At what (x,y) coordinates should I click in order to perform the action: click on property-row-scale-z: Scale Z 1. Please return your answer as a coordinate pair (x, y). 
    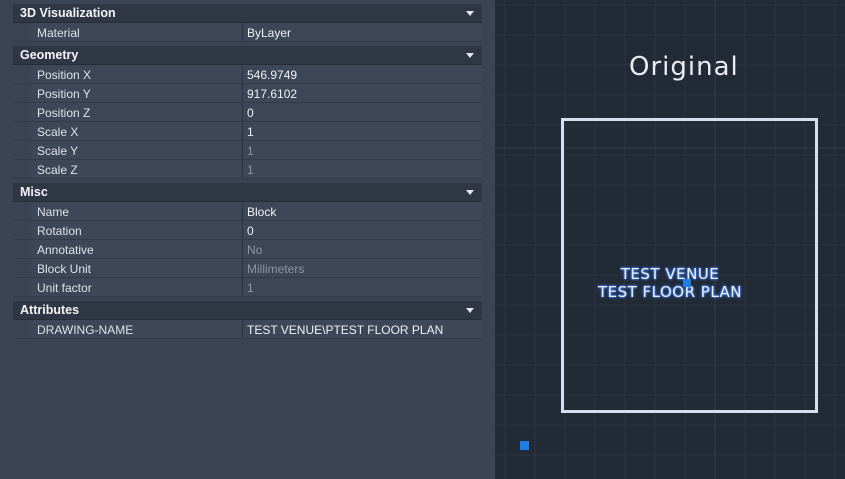
    Looking at the image, I should click on (247, 169).